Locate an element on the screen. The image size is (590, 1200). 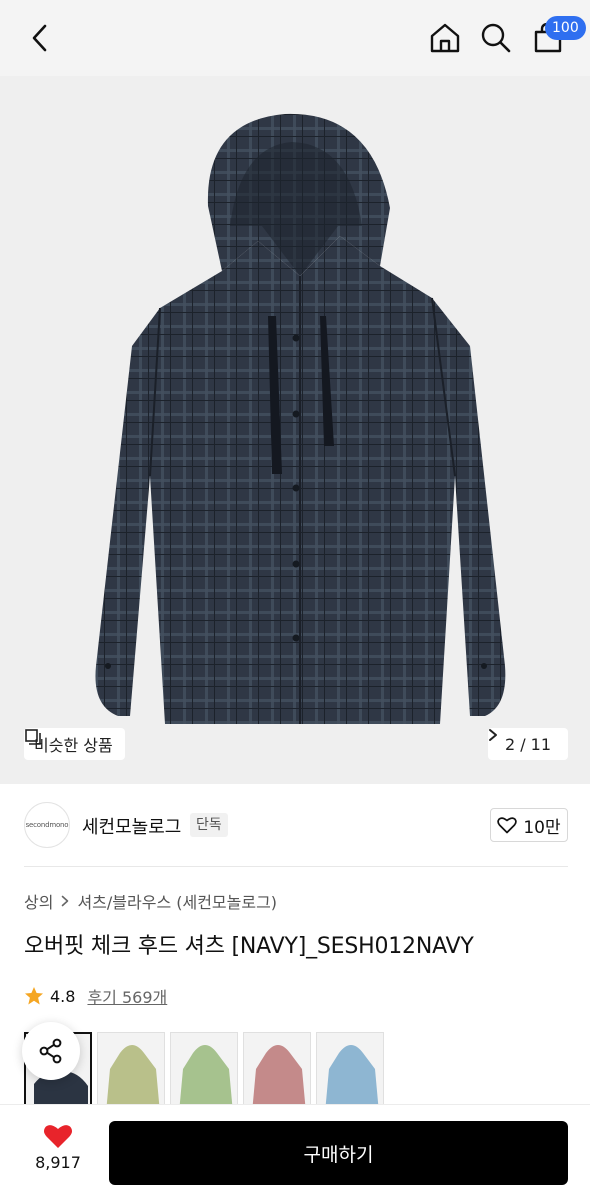
image-counter-text: 2 / 11 is located at coordinates (528, 744).